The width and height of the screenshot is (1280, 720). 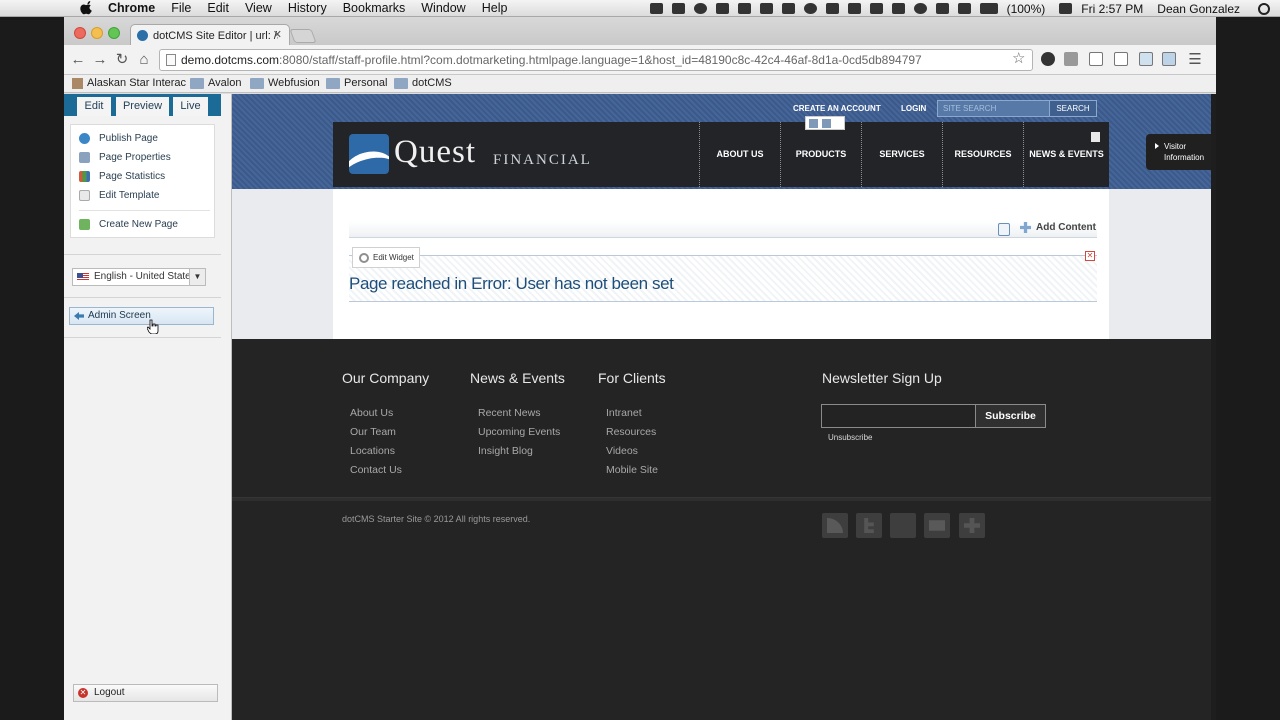 What do you see at coordinates (810, 8) in the screenshot?
I see `circle-tray-icon` at bounding box center [810, 8].